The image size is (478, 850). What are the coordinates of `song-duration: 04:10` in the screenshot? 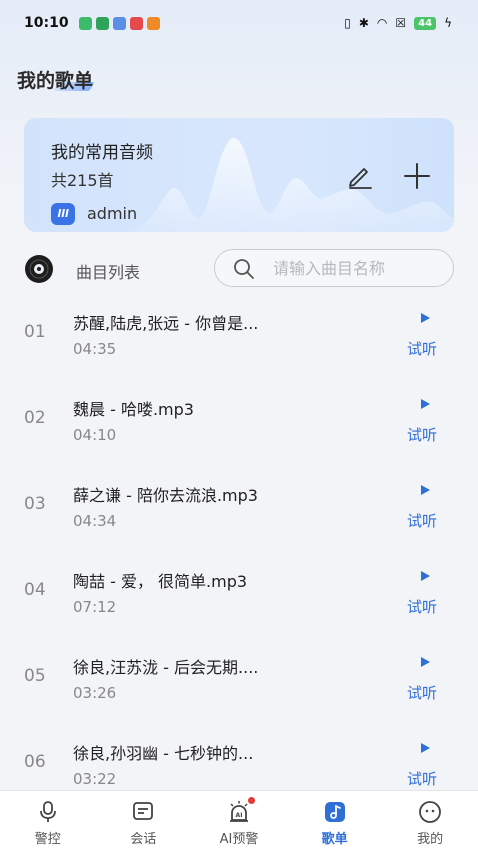 It's located at (95, 435).